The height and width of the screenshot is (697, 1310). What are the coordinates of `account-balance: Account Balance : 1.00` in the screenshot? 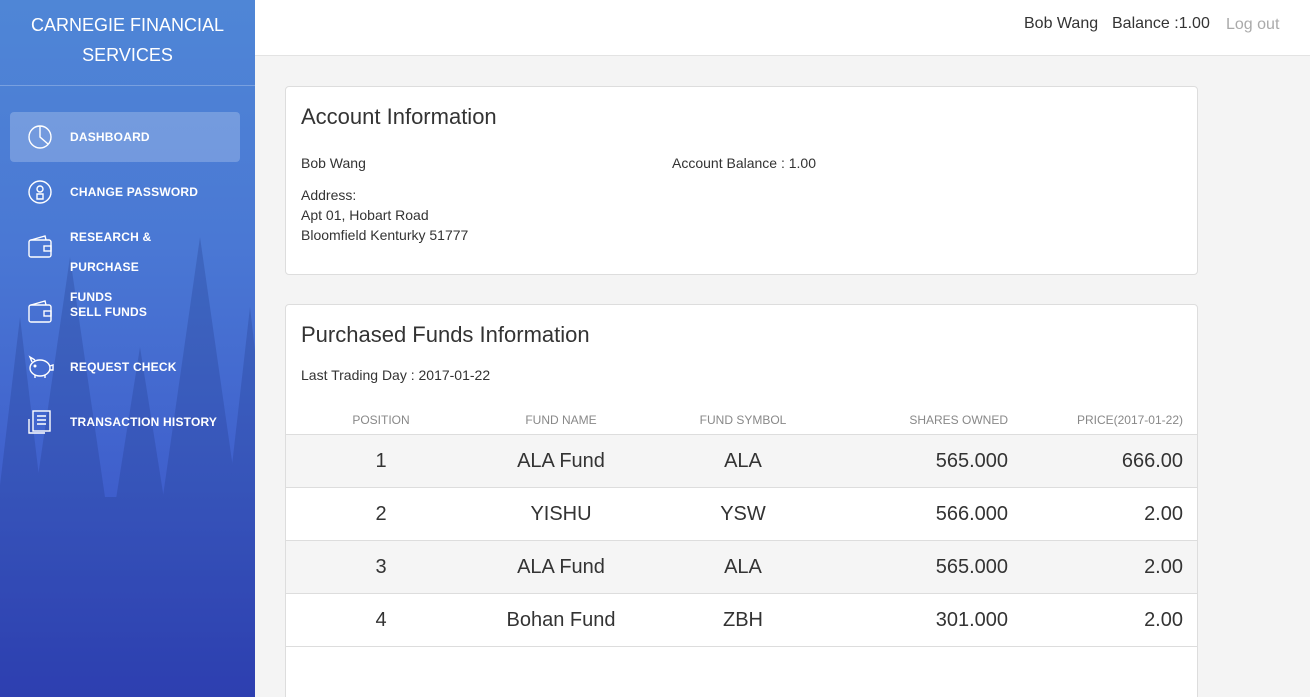 It's located at (744, 163).